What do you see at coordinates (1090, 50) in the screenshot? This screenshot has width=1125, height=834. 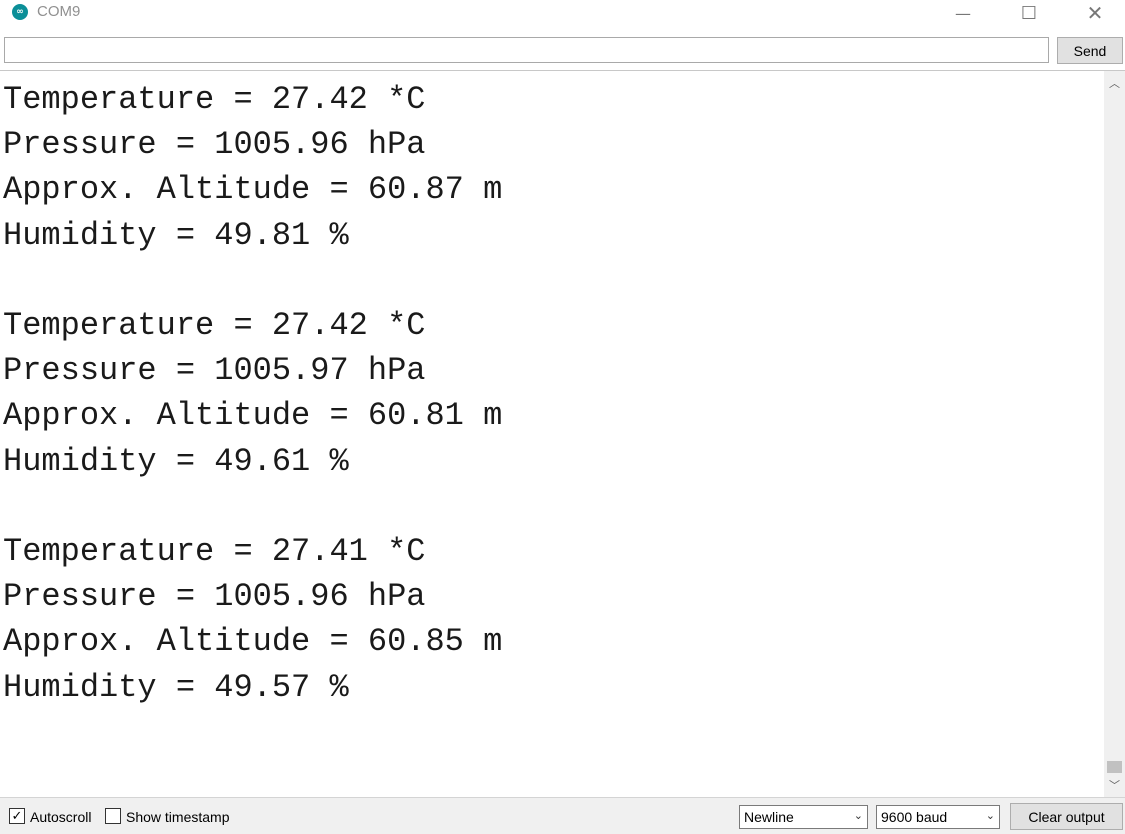 I see `send-button: Send` at bounding box center [1090, 50].